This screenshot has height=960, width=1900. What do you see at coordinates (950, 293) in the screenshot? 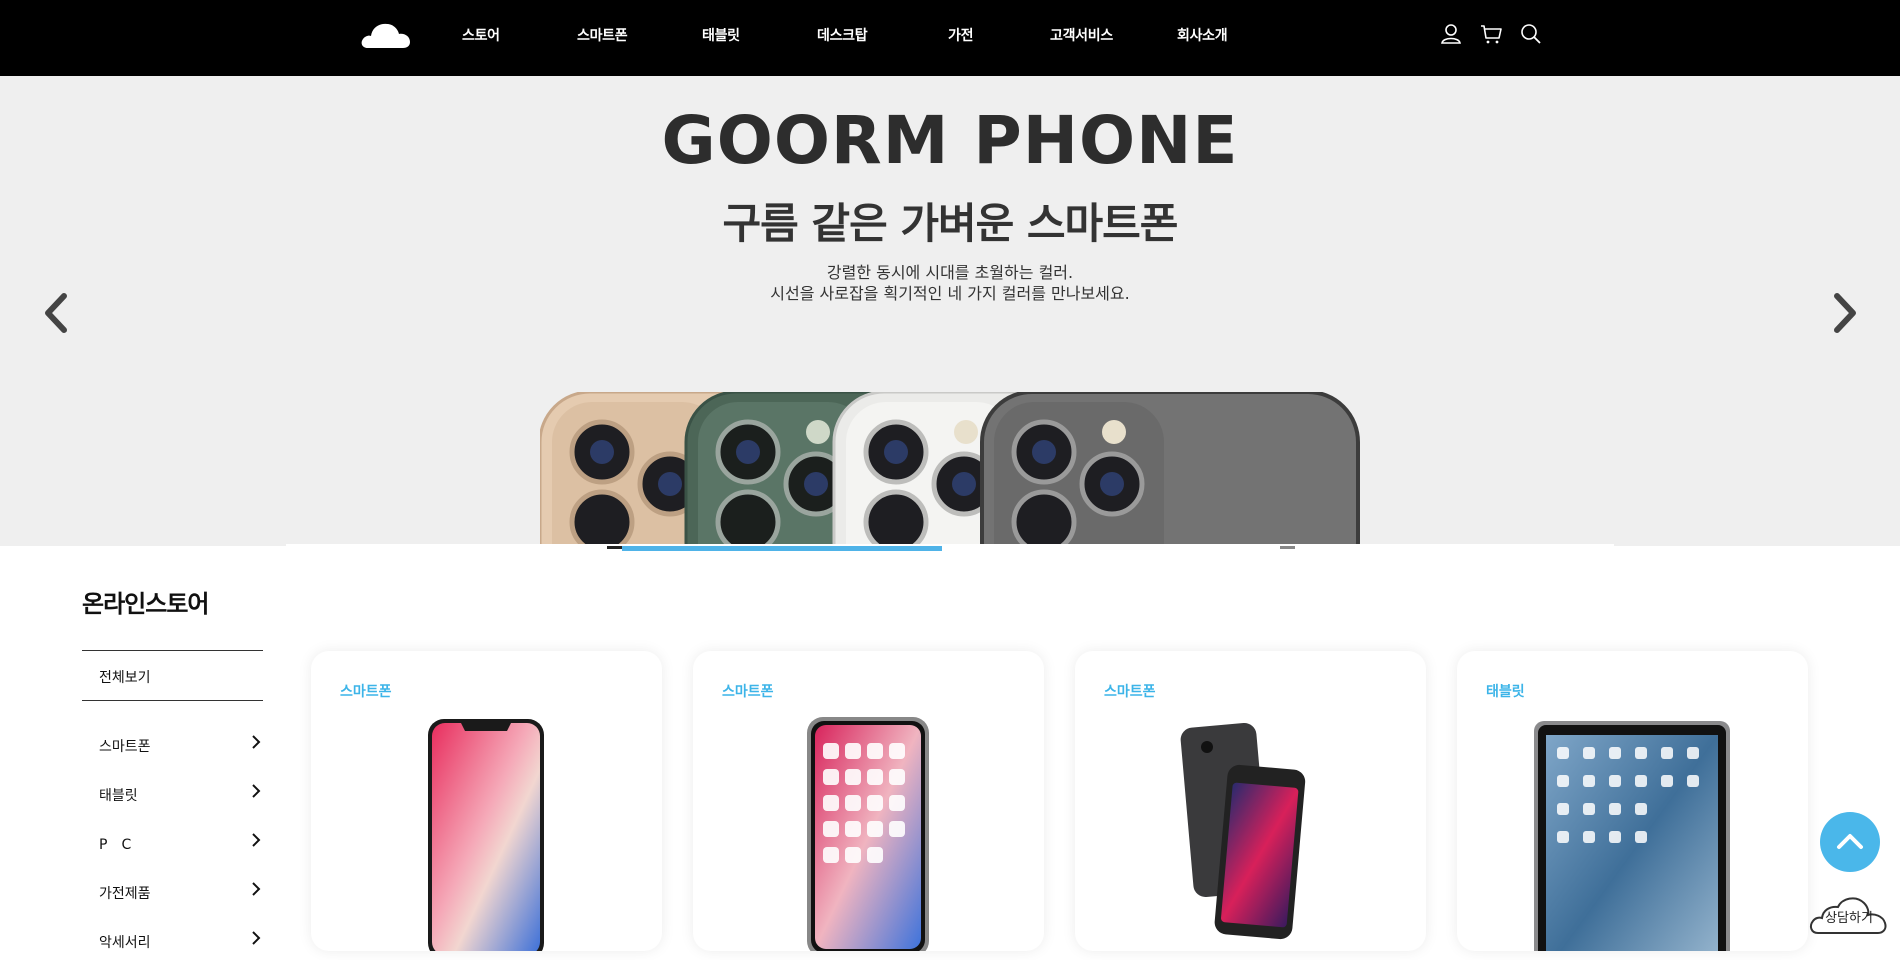
I see `hero-desc-line-2: 시선을 사로잡을 획기적인 네 가지 컬러를 만나보세요.` at bounding box center [950, 293].